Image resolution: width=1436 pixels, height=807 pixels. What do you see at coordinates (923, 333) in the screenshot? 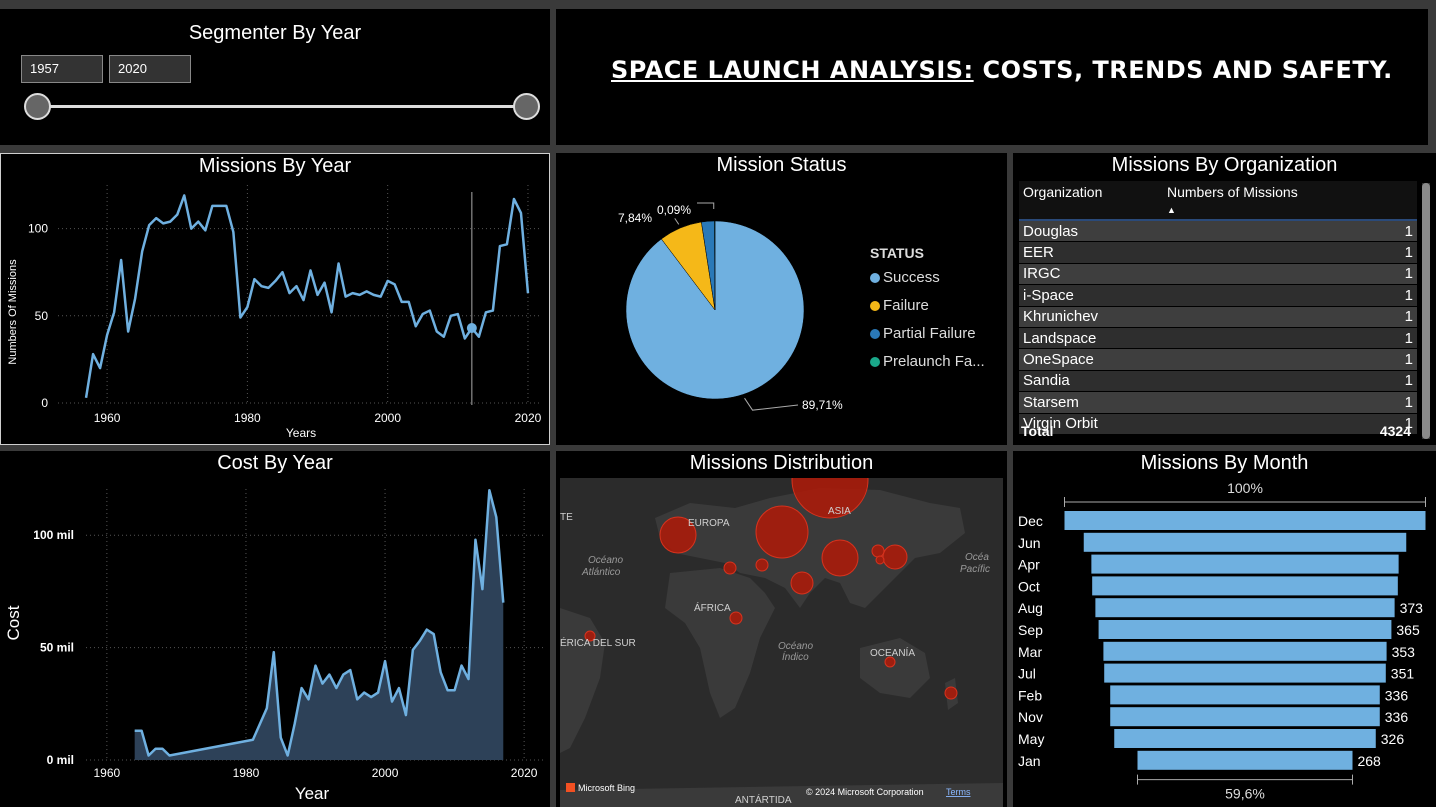
I see `legend-item: Partial Failure` at bounding box center [923, 333].